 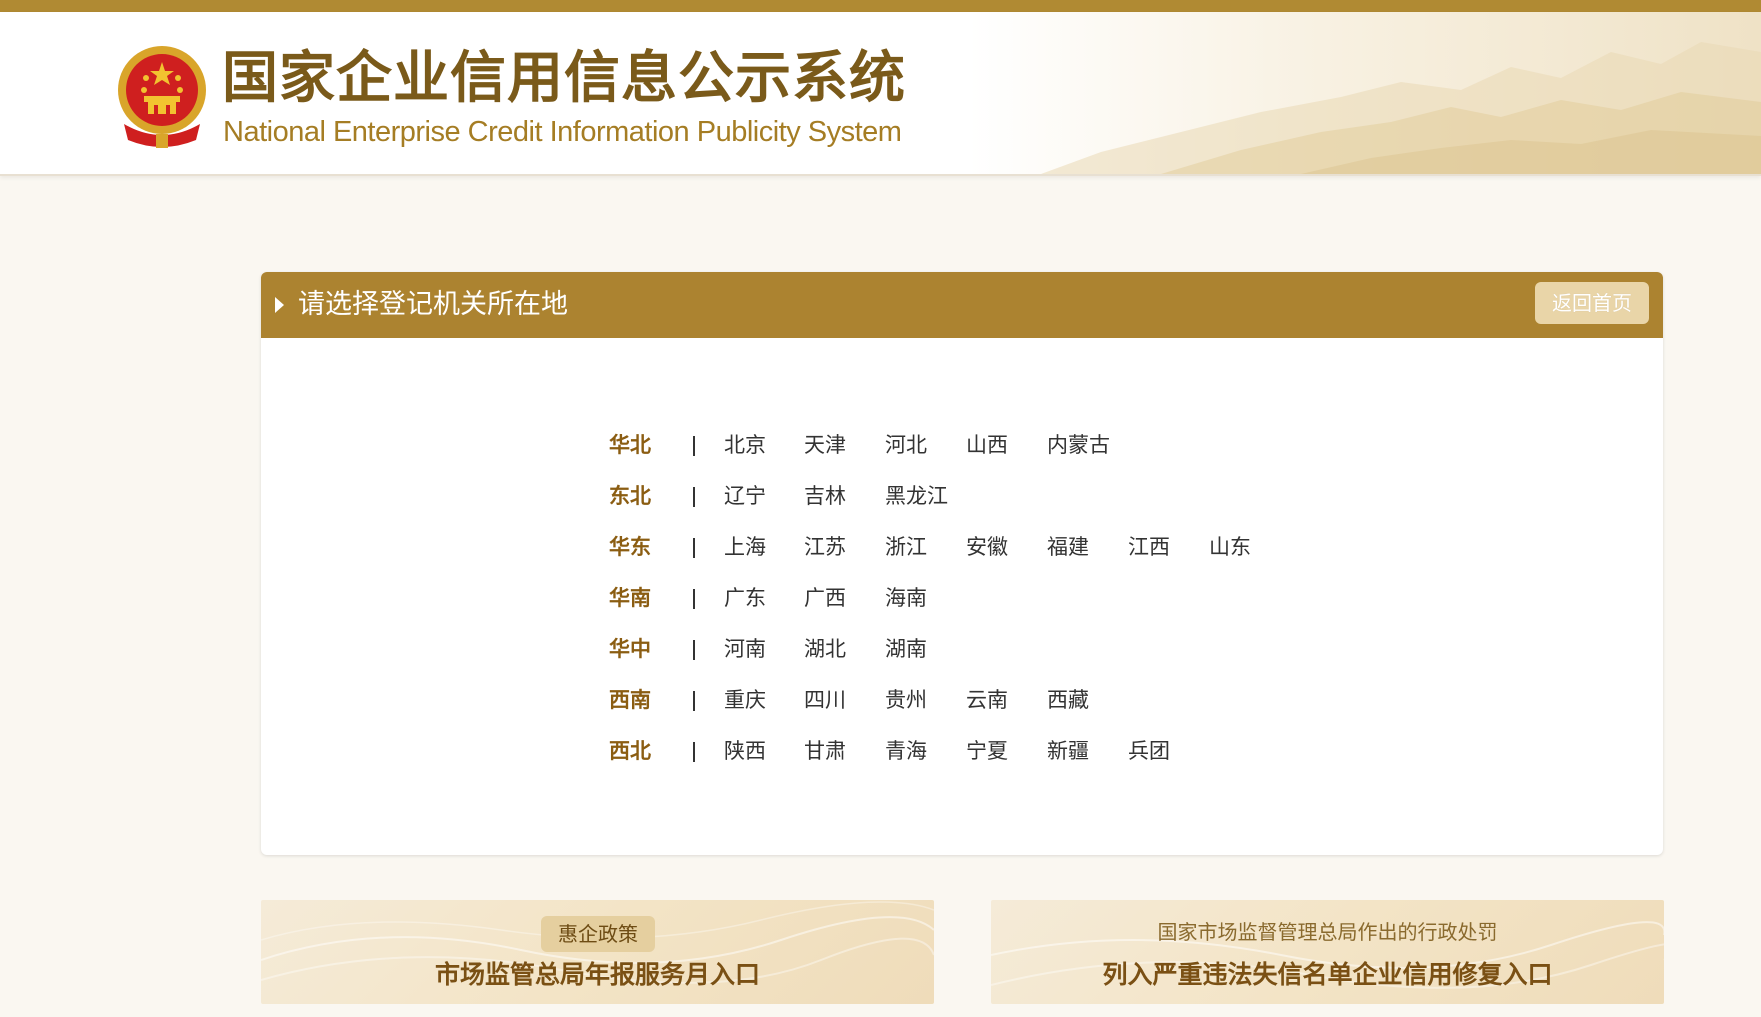 What do you see at coordinates (162, 97) in the screenshot?
I see `national-emblem-icon` at bounding box center [162, 97].